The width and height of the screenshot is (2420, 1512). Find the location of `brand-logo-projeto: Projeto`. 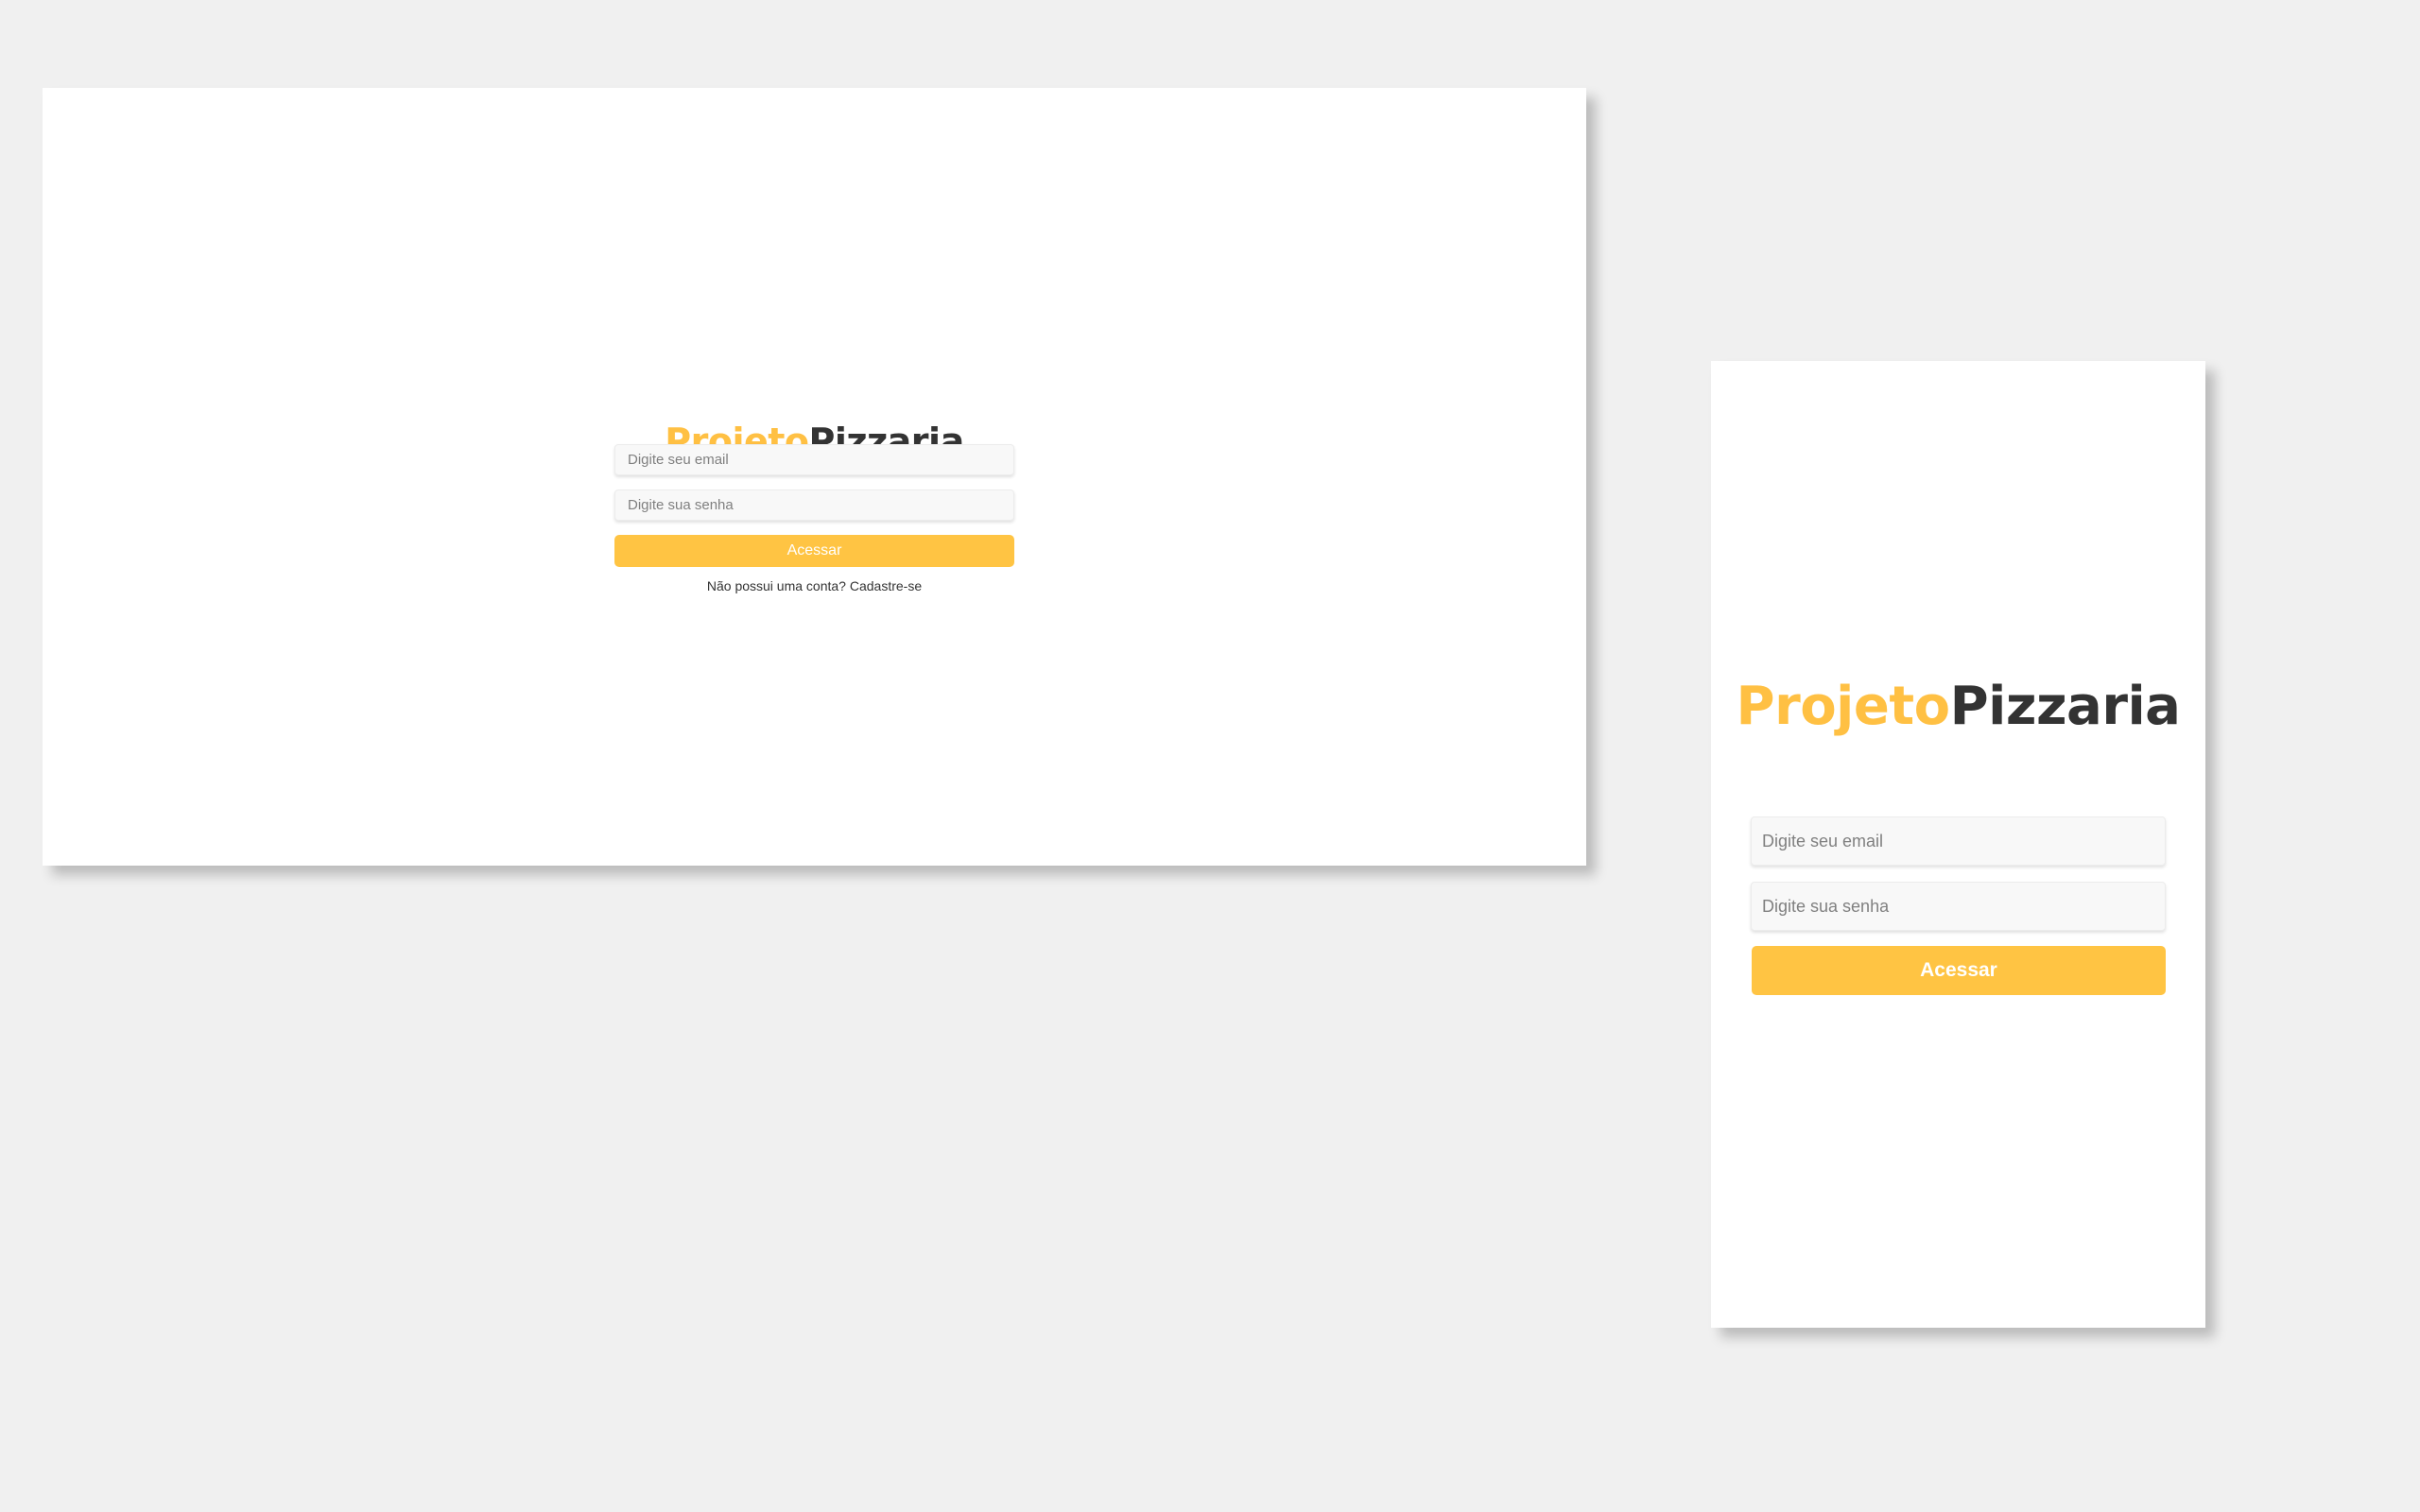

brand-logo-projeto: Projeto is located at coordinates (1843, 706).